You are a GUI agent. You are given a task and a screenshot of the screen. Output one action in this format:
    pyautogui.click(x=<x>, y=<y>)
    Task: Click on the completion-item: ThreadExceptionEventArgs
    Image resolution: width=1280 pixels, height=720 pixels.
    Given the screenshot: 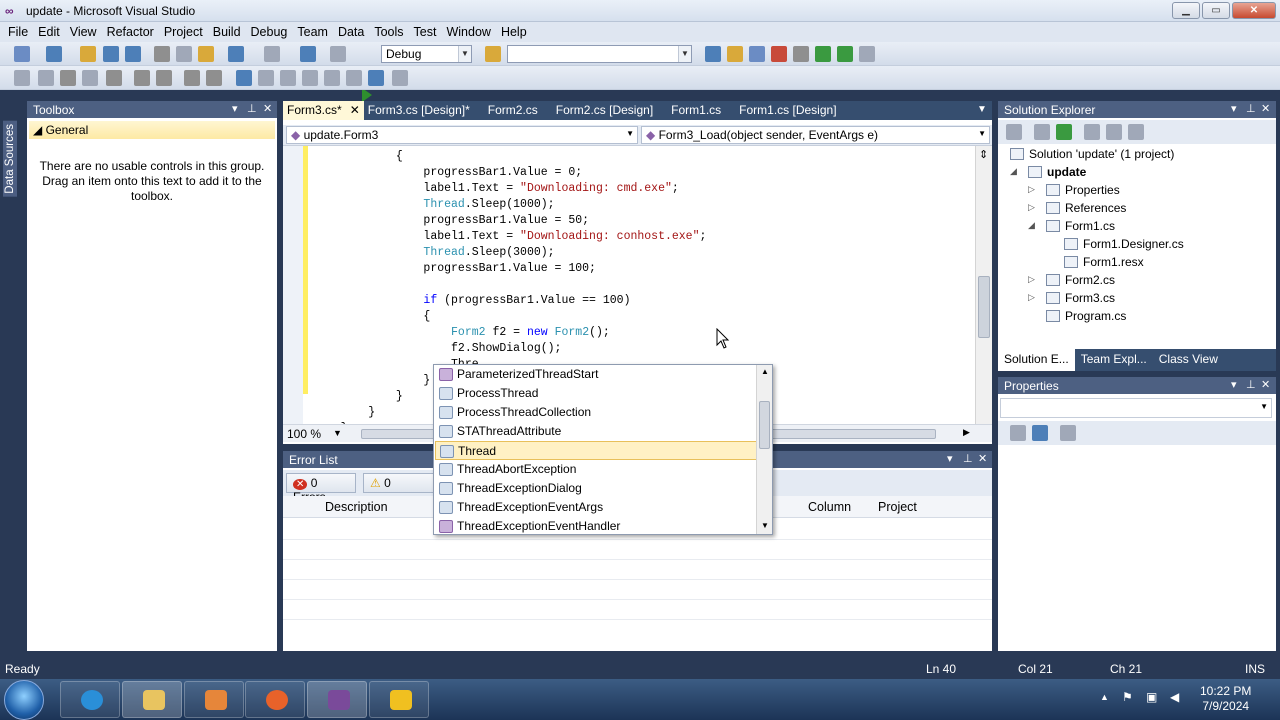 What is the action you would take?
    pyautogui.click(x=596, y=507)
    